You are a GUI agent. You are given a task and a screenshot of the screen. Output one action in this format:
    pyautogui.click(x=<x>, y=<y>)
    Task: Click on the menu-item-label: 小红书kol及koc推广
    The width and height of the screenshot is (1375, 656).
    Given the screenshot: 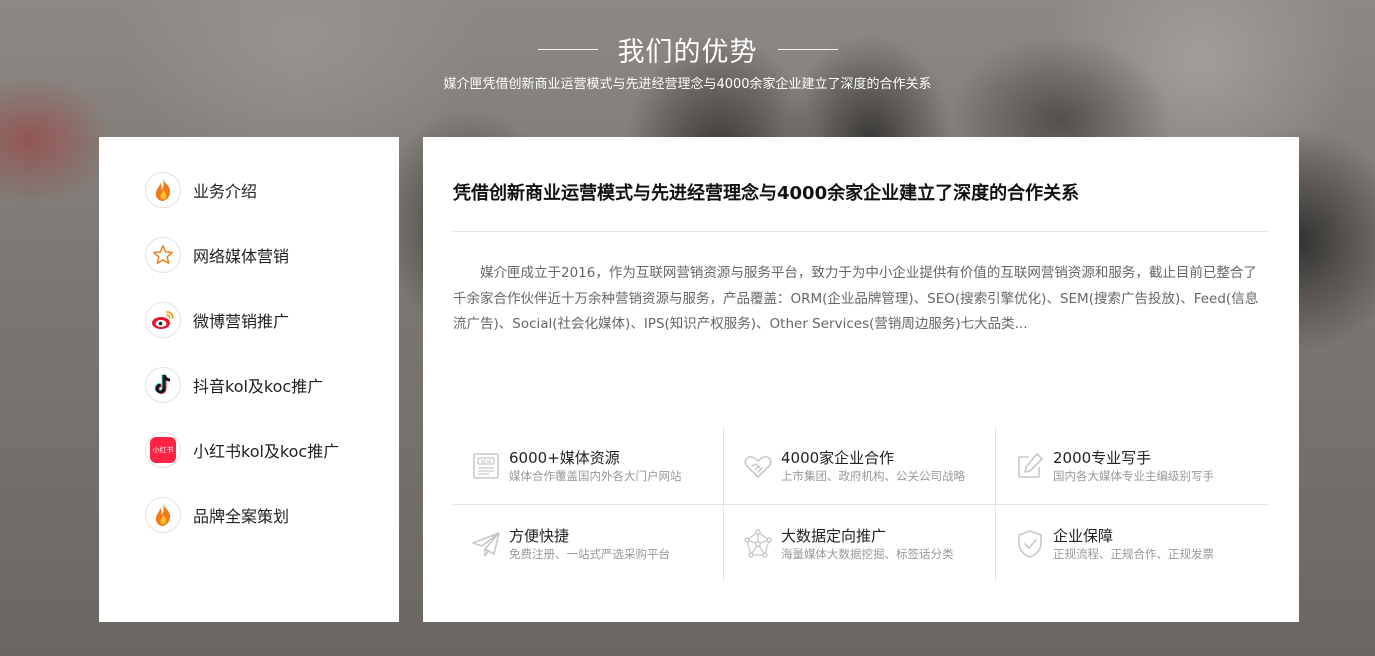 What is the action you would take?
    pyautogui.click(x=266, y=451)
    